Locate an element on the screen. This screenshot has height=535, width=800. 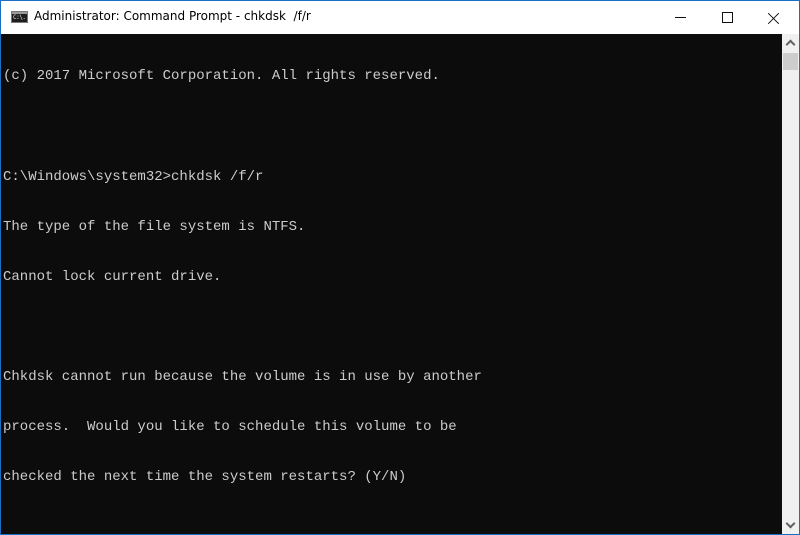
icon-glyph: C:\. is located at coordinates (19, 17).